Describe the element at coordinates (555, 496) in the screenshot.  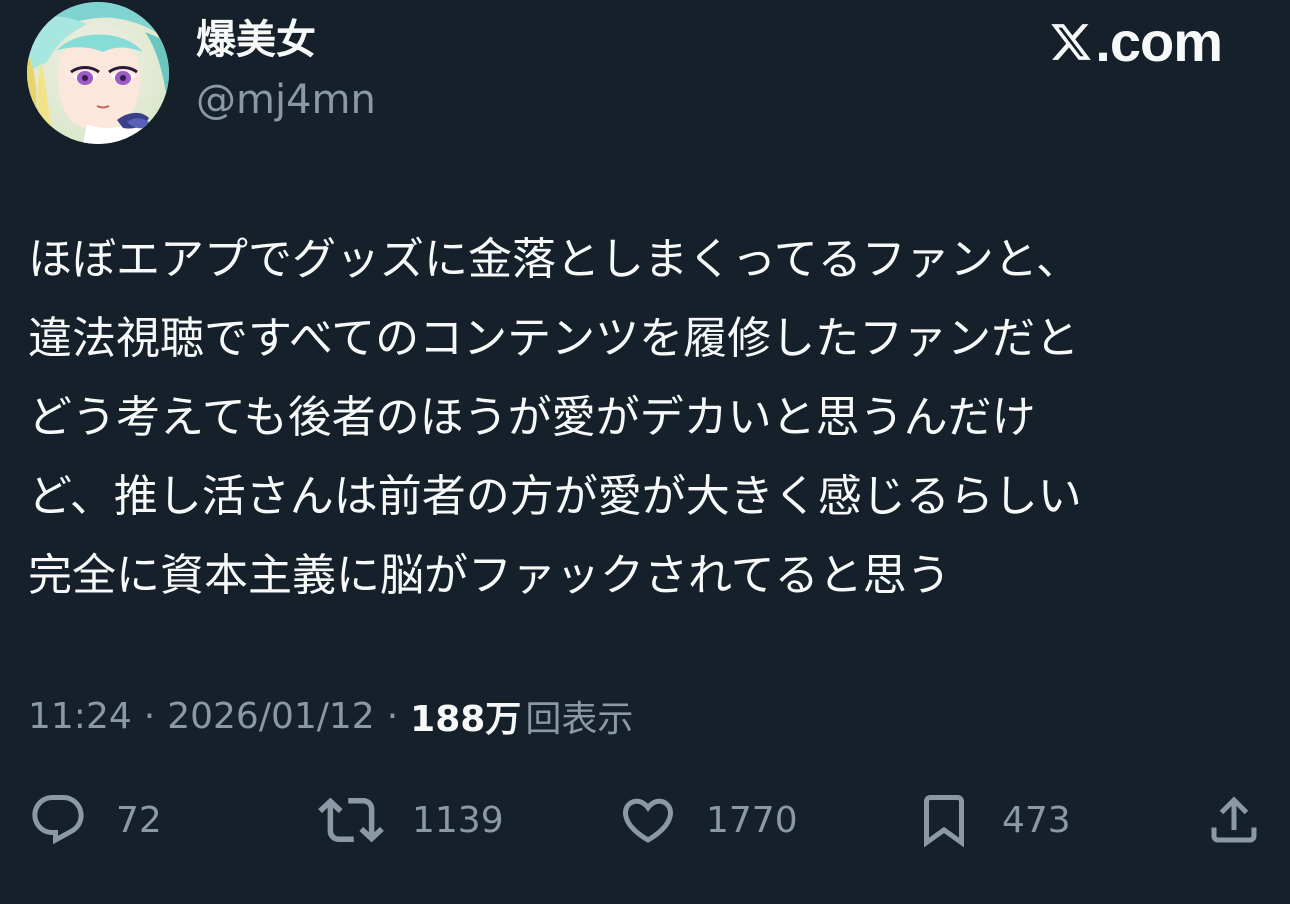
I see `tweet-text-line: ど、推し活さんは前者の方が愛が大きく感じるらしい` at that location.